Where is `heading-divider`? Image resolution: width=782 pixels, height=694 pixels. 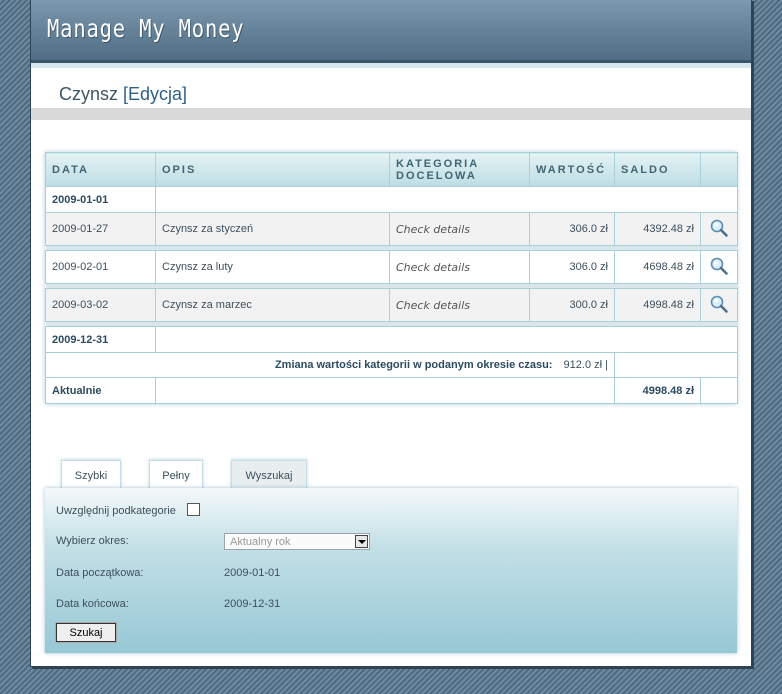 heading-divider is located at coordinates (391, 114).